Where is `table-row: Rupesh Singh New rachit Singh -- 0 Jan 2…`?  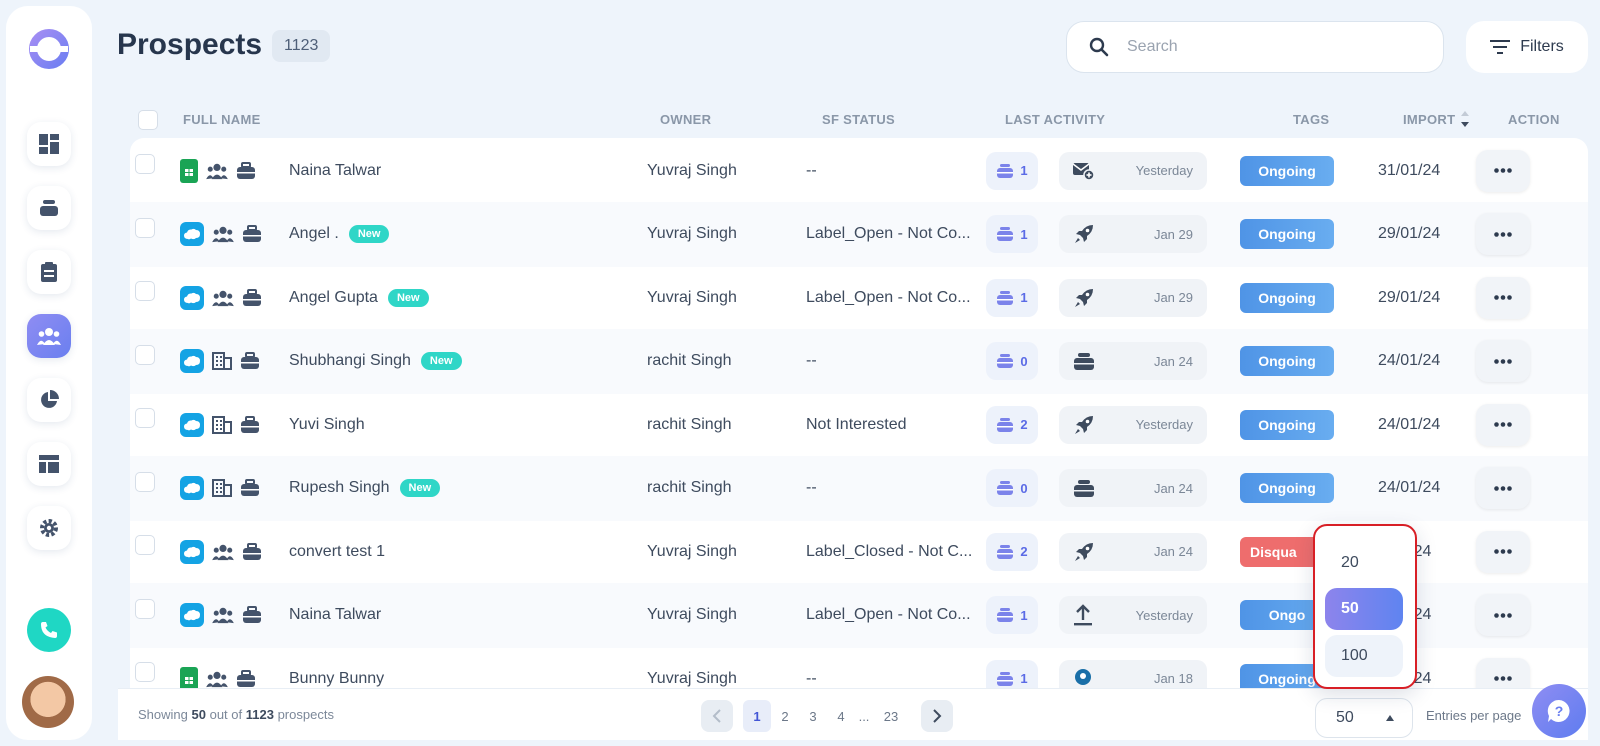
table-row: Rupesh Singh New rachit Singh -- 0 Jan 2… is located at coordinates (859, 488).